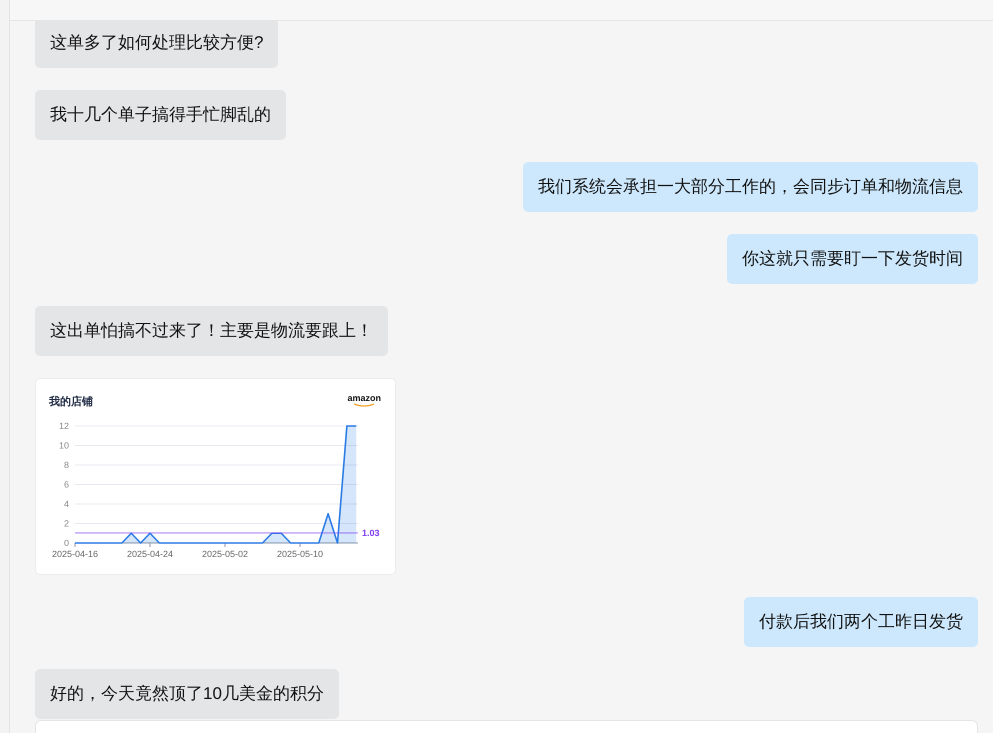 Image resolution: width=993 pixels, height=733 pixels. Describe the element at coordinates (364, 398) in the screenshot. I see `brand-logo: amazon` at that location.